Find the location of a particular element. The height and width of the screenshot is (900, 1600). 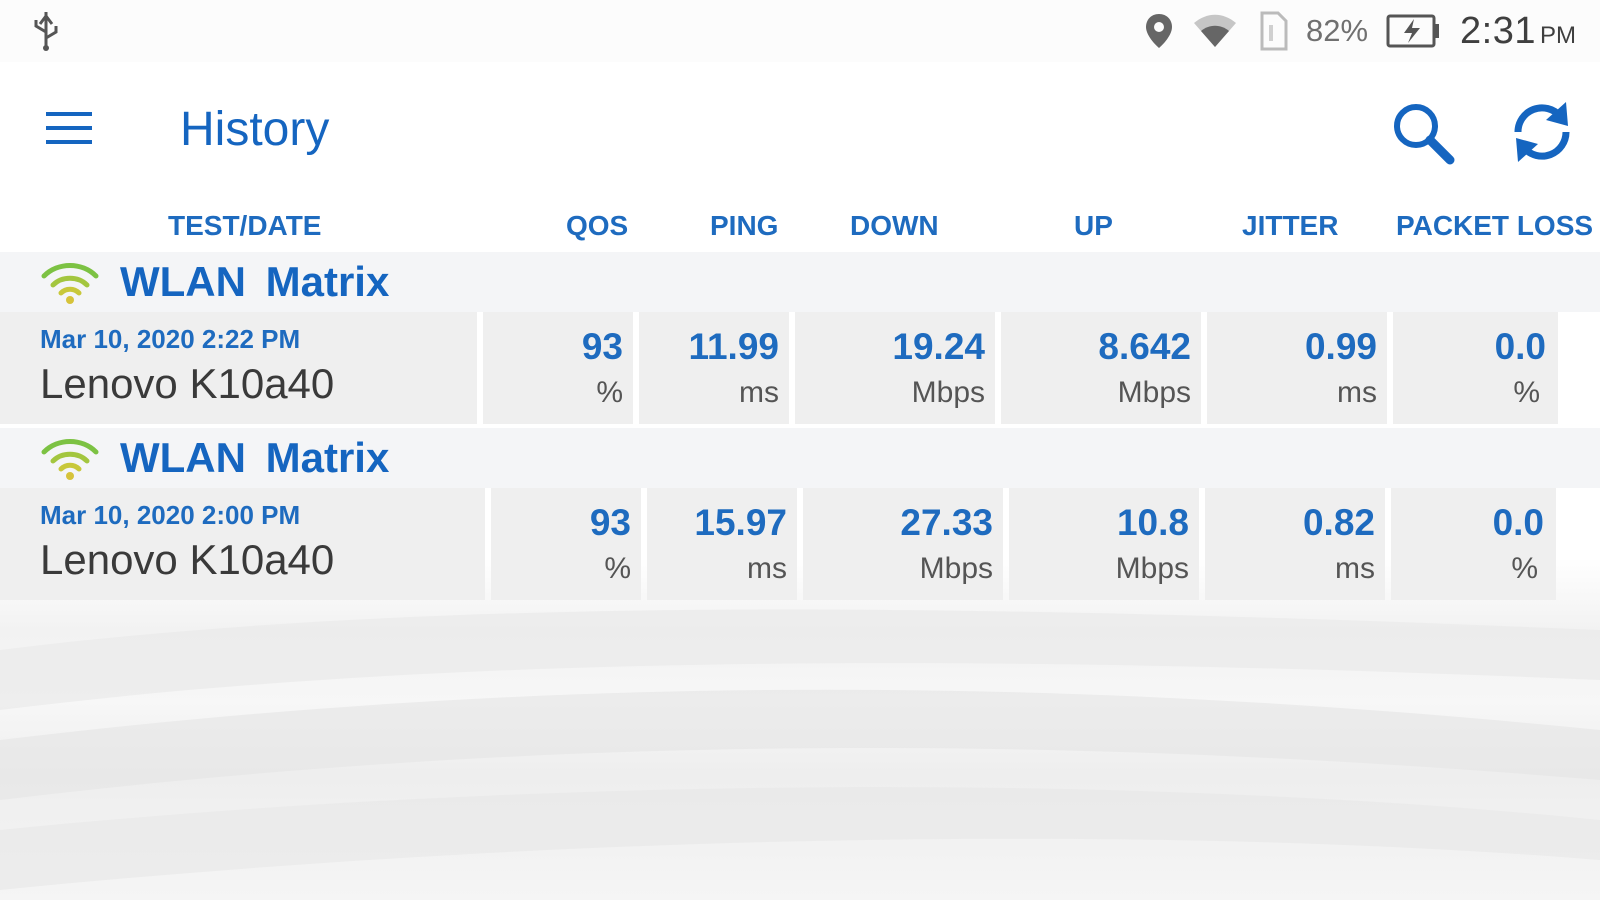

down-cell: 27.33 Mbps is located at coordinates (903, 544).